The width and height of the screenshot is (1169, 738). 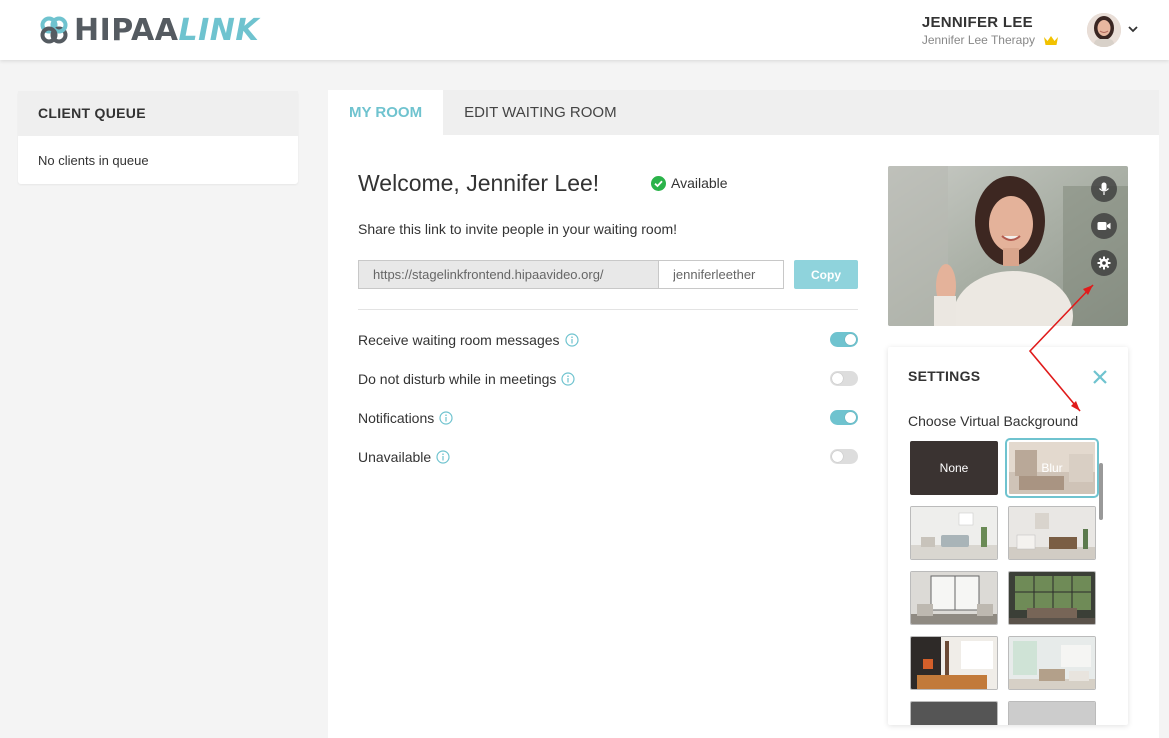 What do you see at coordinates (977, 22) in the screenshot?
I see `user-name: JENNIFER LEE` at bounding box center [977, 22].